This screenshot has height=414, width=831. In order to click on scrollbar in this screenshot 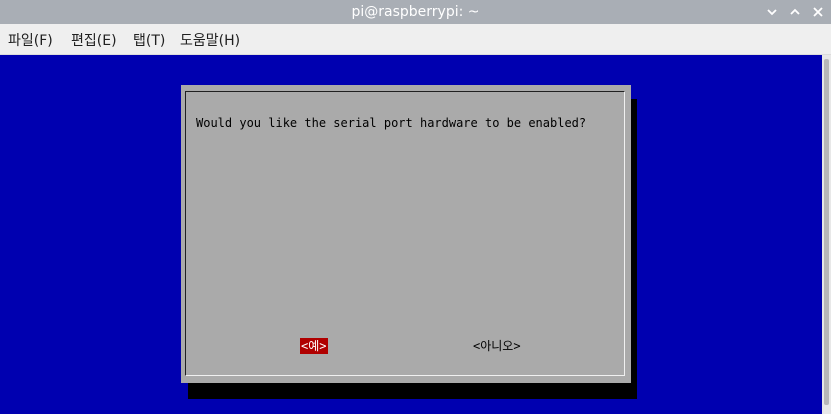, I will do `click(826, 234)`.